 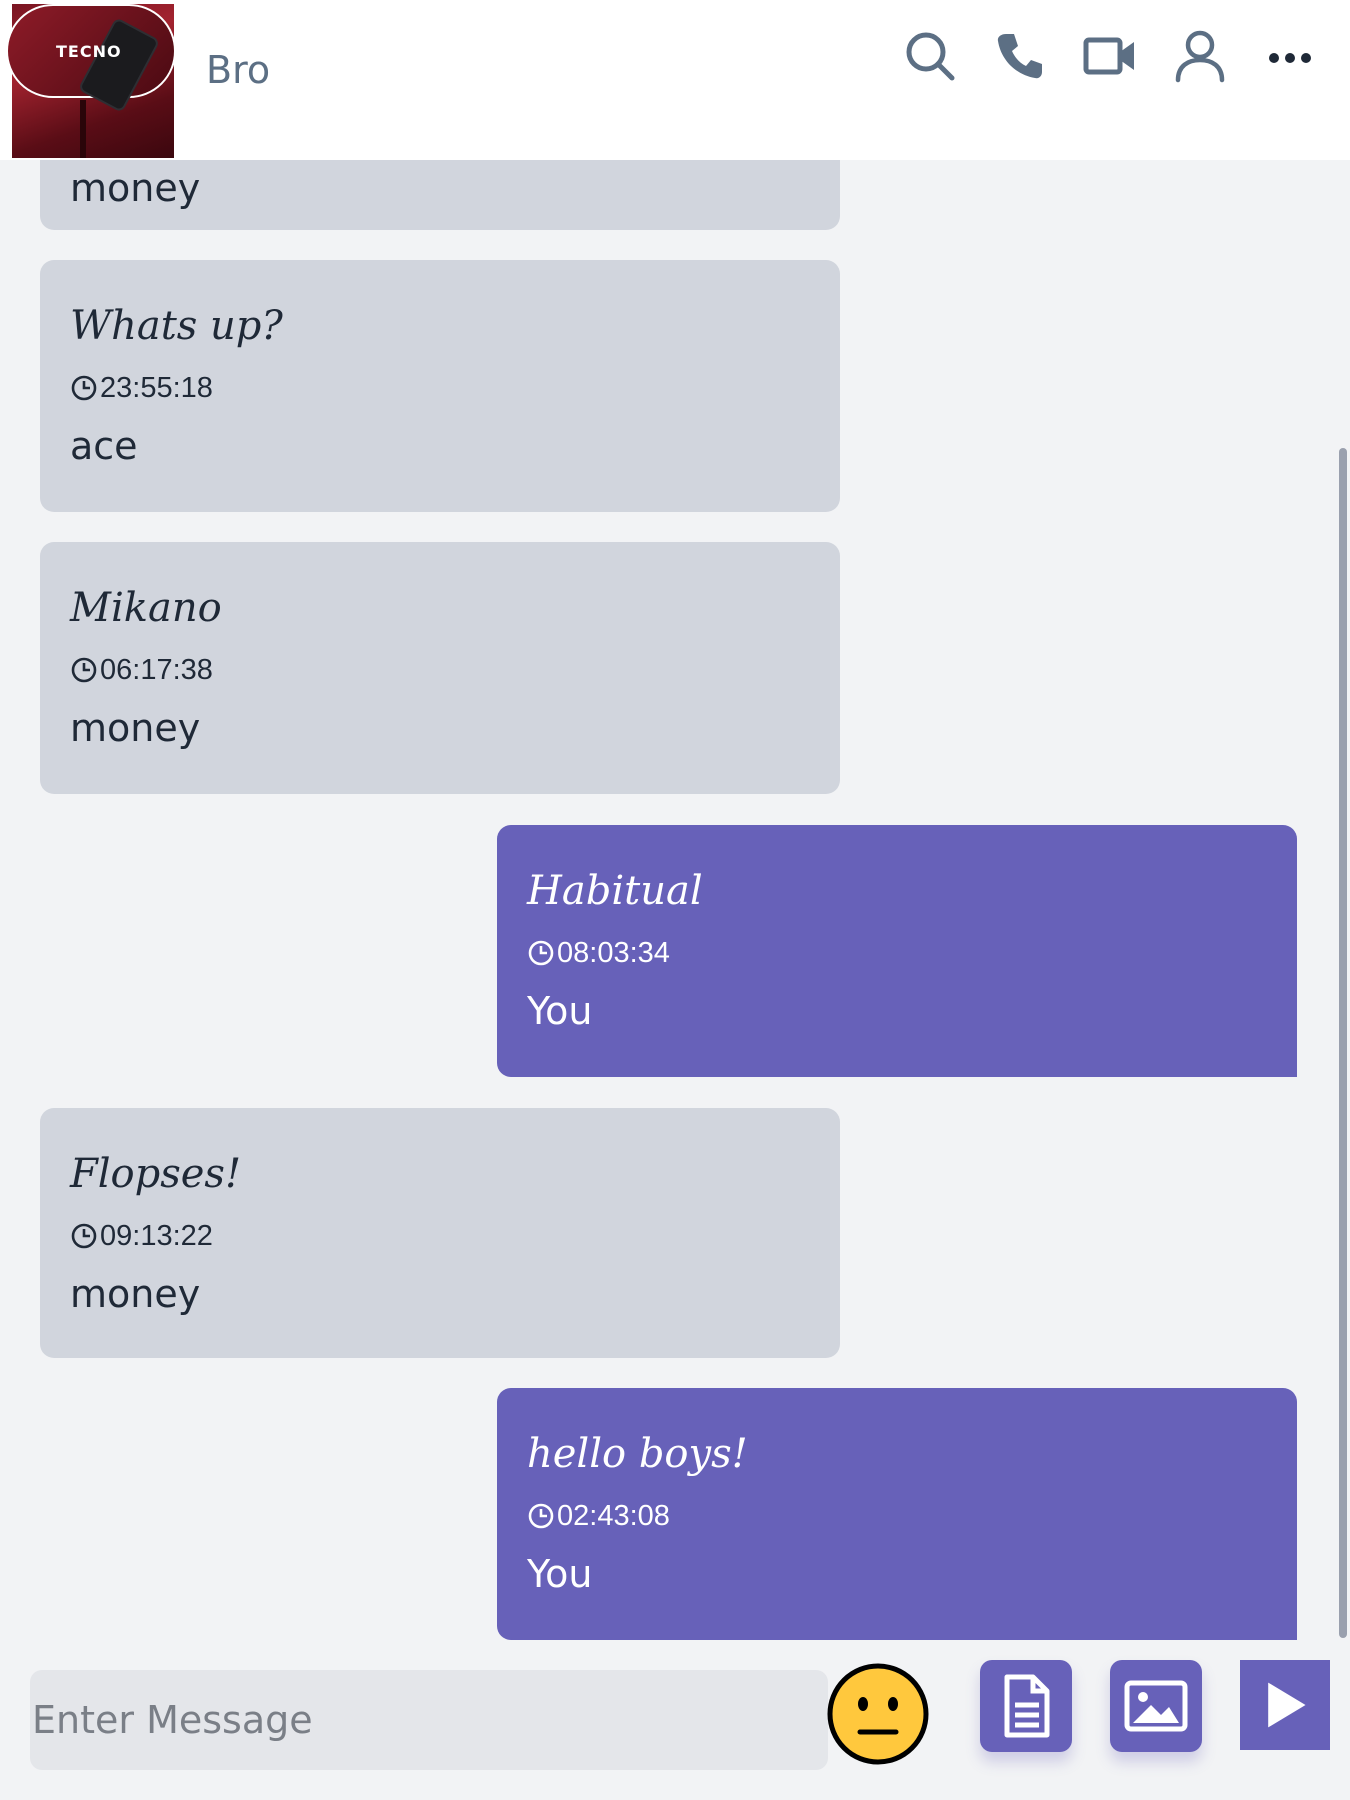 I want to click on message-time: 23:55:18, so click(x=440, y=388).